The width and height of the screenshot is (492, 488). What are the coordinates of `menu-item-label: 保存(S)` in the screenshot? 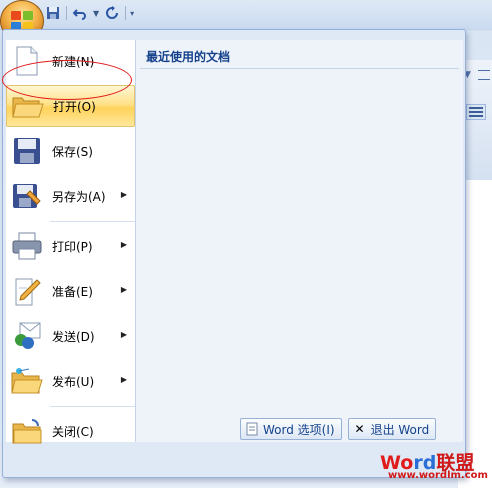 It's located at (72, 151).